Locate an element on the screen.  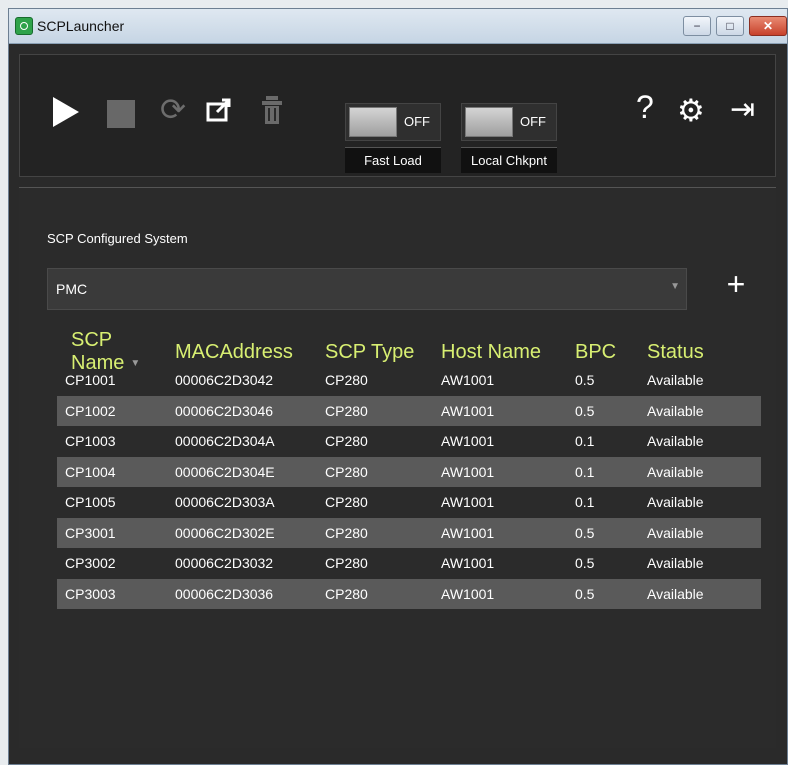
close-button: ✕ is located at coordinates (768, 26).